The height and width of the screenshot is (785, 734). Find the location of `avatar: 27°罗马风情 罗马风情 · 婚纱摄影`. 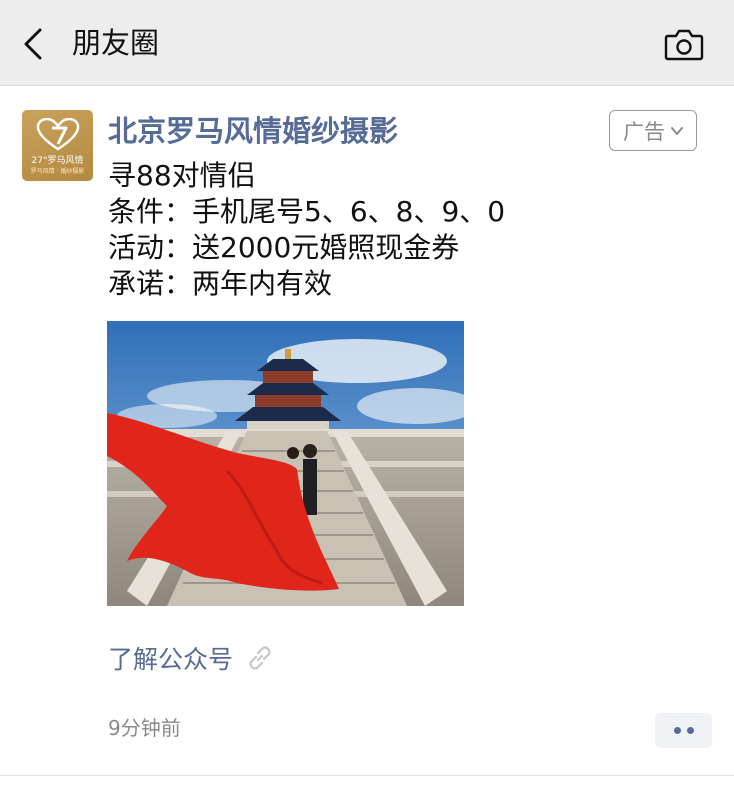

avatar: 27°罗马风情 罗马风情 · 婚纱摄影 is located at coordinates (57, 145).